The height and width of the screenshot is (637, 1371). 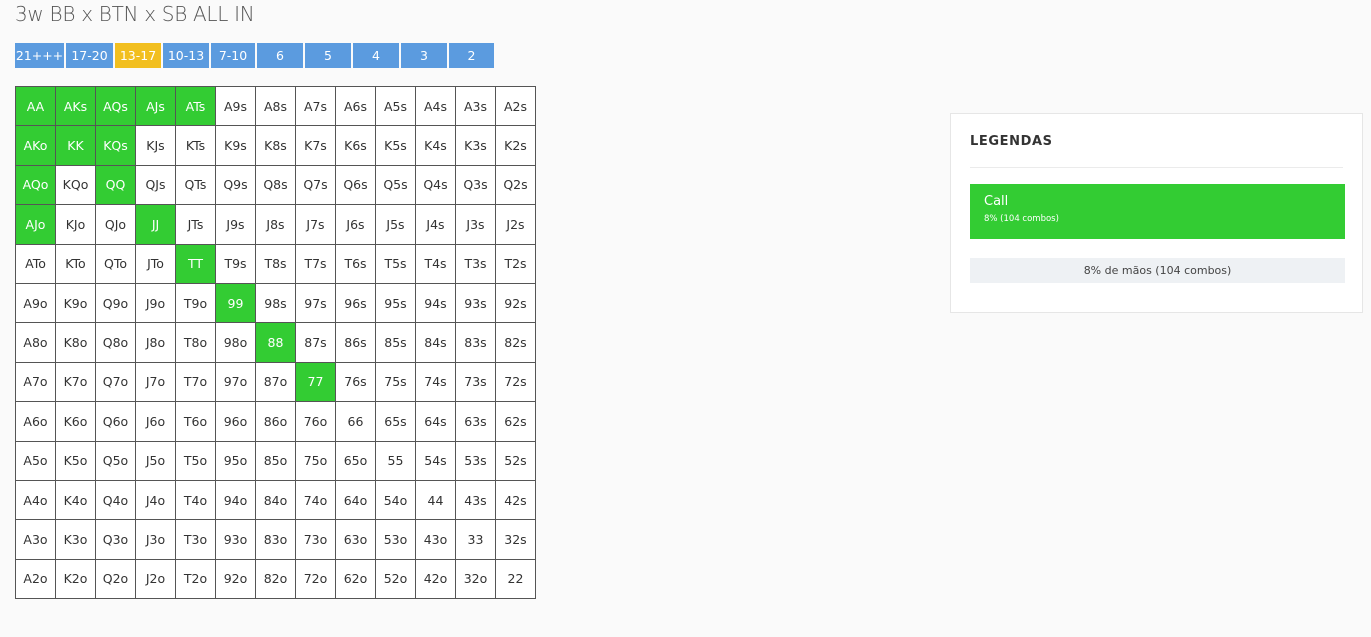 What do you see at coordinates (115, 106) in the screenshot?
I see `hand-cell: AQs` at bounding box center [115, 106].